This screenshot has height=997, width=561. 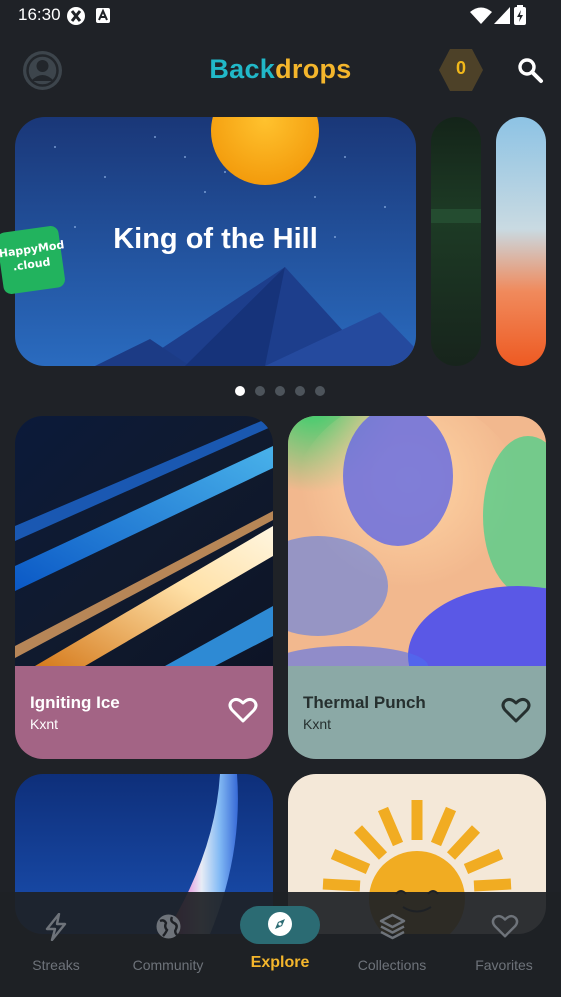 I want to click on nav-item-community: Community, so click(x=168, y=944).